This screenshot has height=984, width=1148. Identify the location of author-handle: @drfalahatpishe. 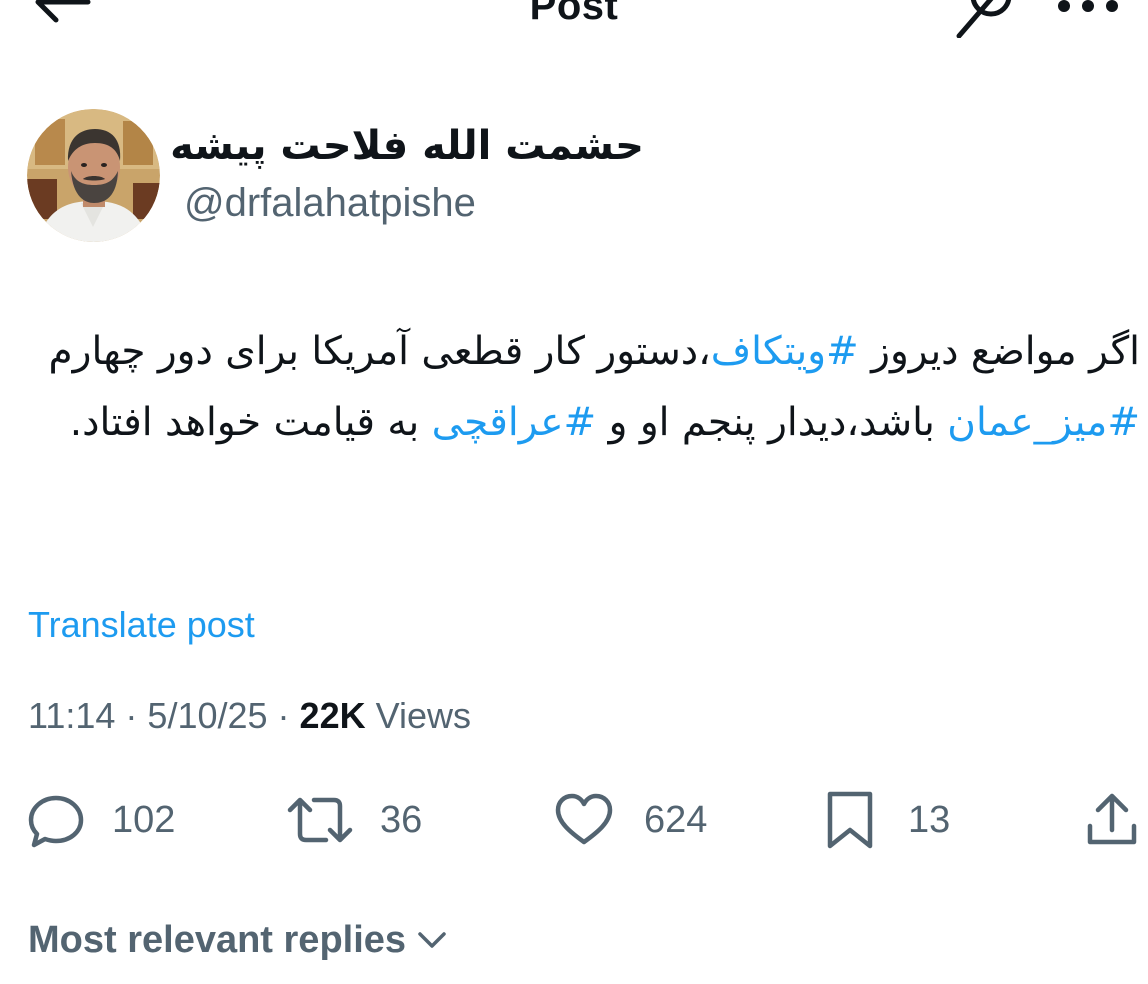
(330, 203).